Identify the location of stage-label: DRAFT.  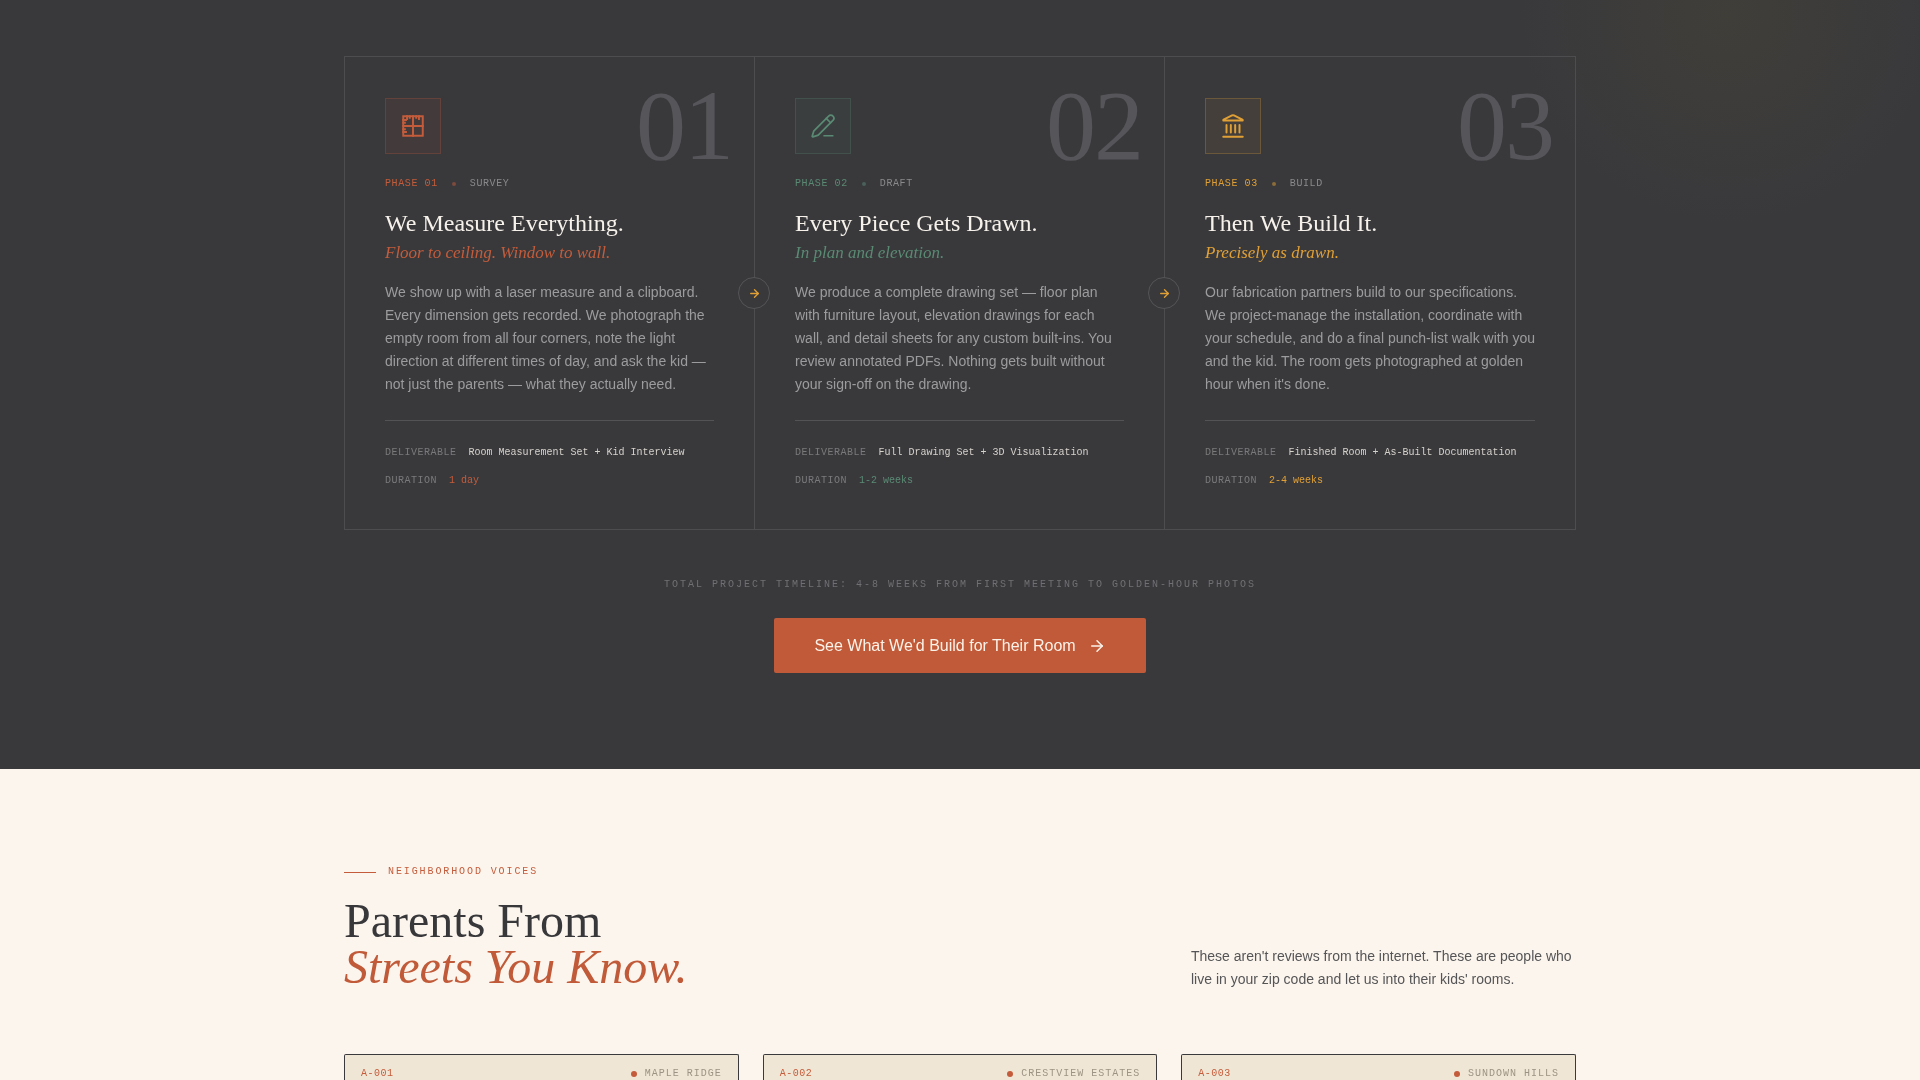
(896, 184).